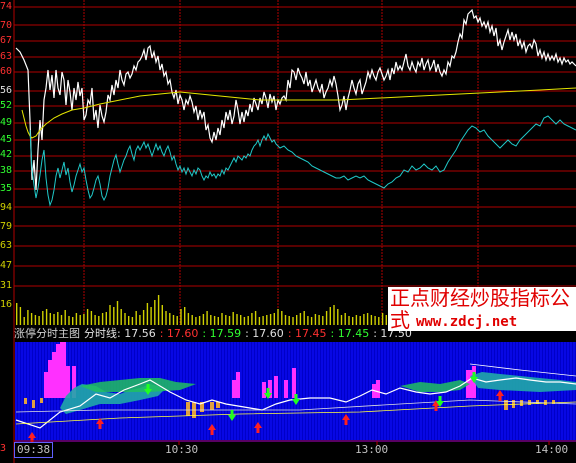 The height and width of the screenshot is (463, 576). What do you see at coordinates (6, 6) in the screenshot?
I see `price-axis-label: 74` at bounding box center [6, 6].